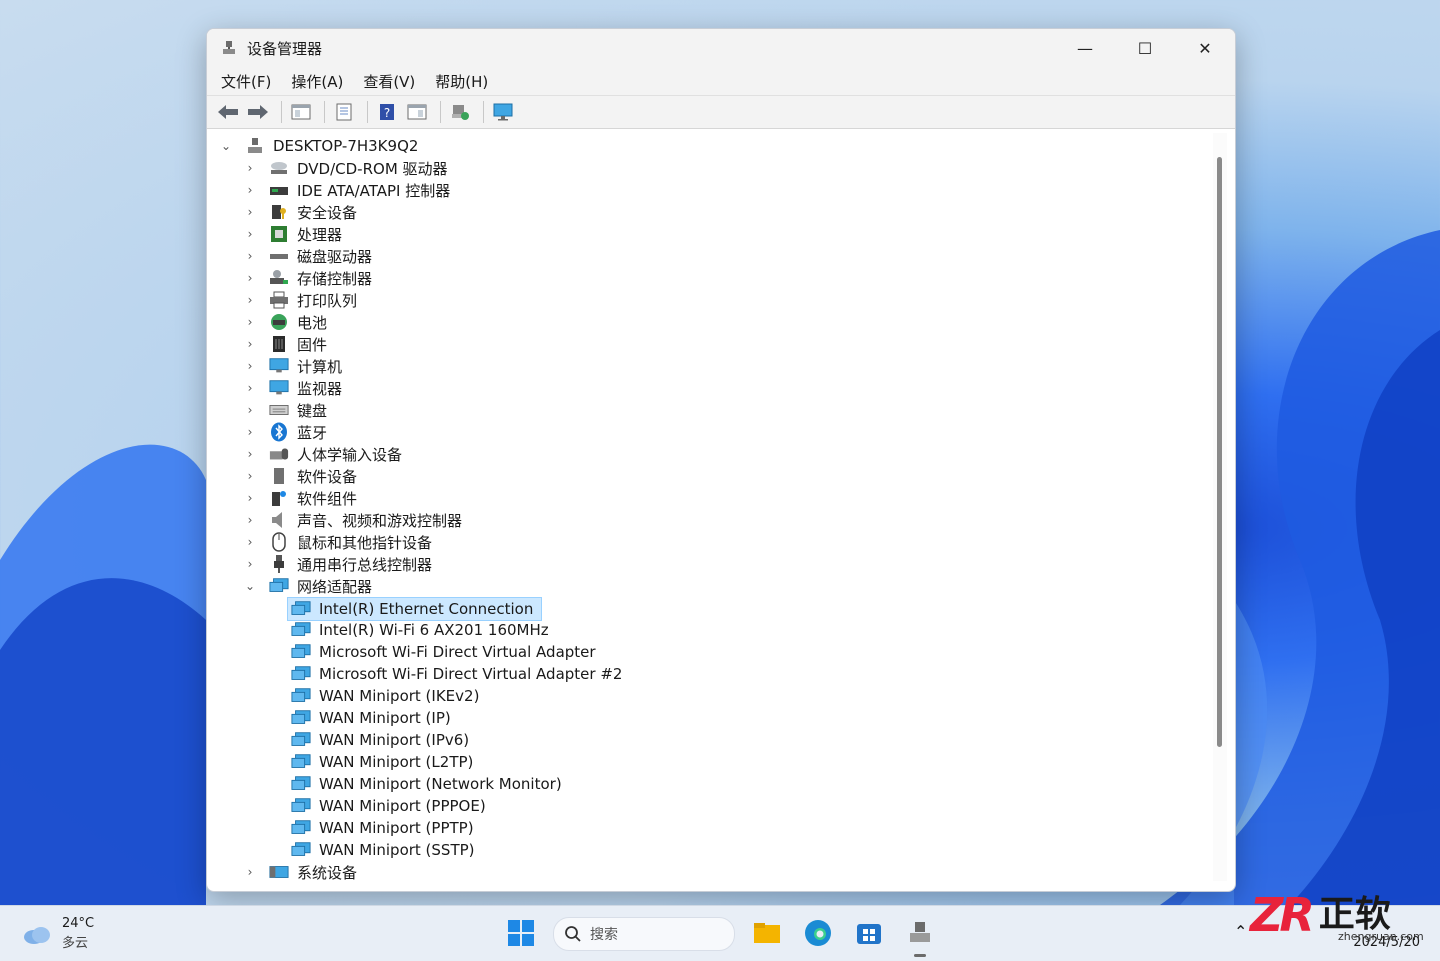 The width and height of the screenshot is (1440, 961). What do you see at coordinates (58, 934) in the screenshot?
I see `weather-widget: 24°C 多云` at bounding box center [58, 934].